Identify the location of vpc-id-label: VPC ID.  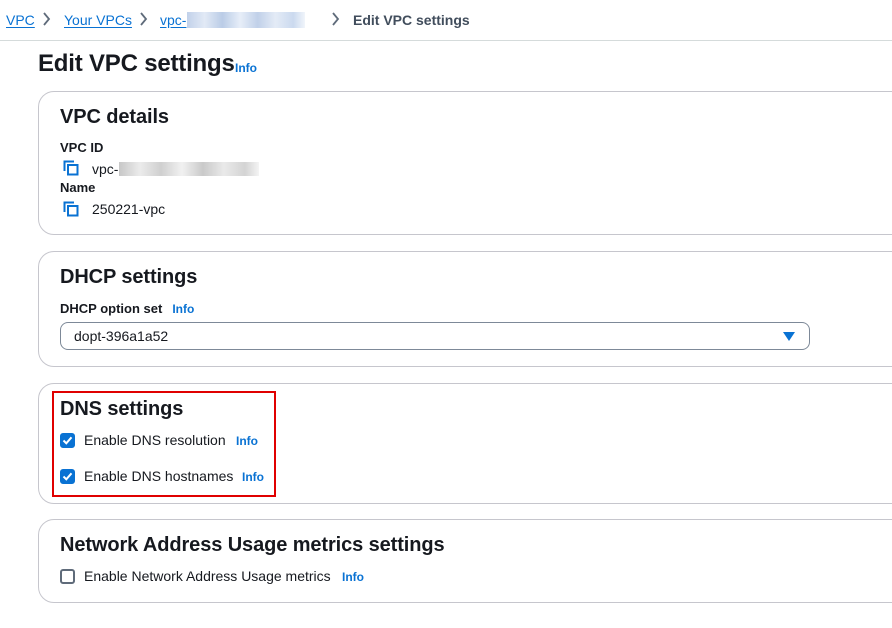
(82, 147).